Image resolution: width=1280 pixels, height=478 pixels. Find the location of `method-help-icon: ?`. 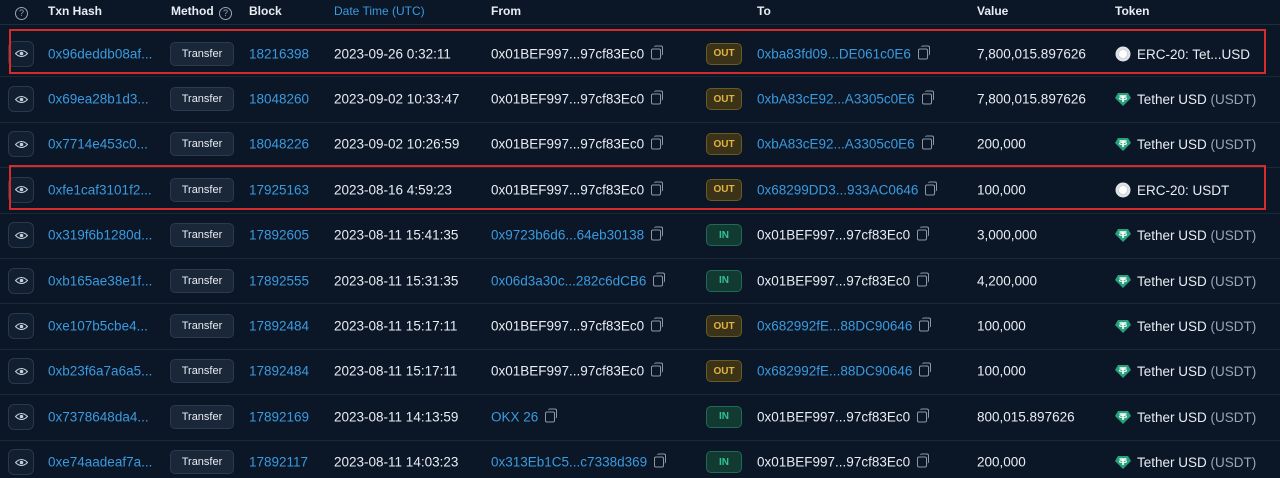

method-help-icon: ? is located at coordinates (225, 13).